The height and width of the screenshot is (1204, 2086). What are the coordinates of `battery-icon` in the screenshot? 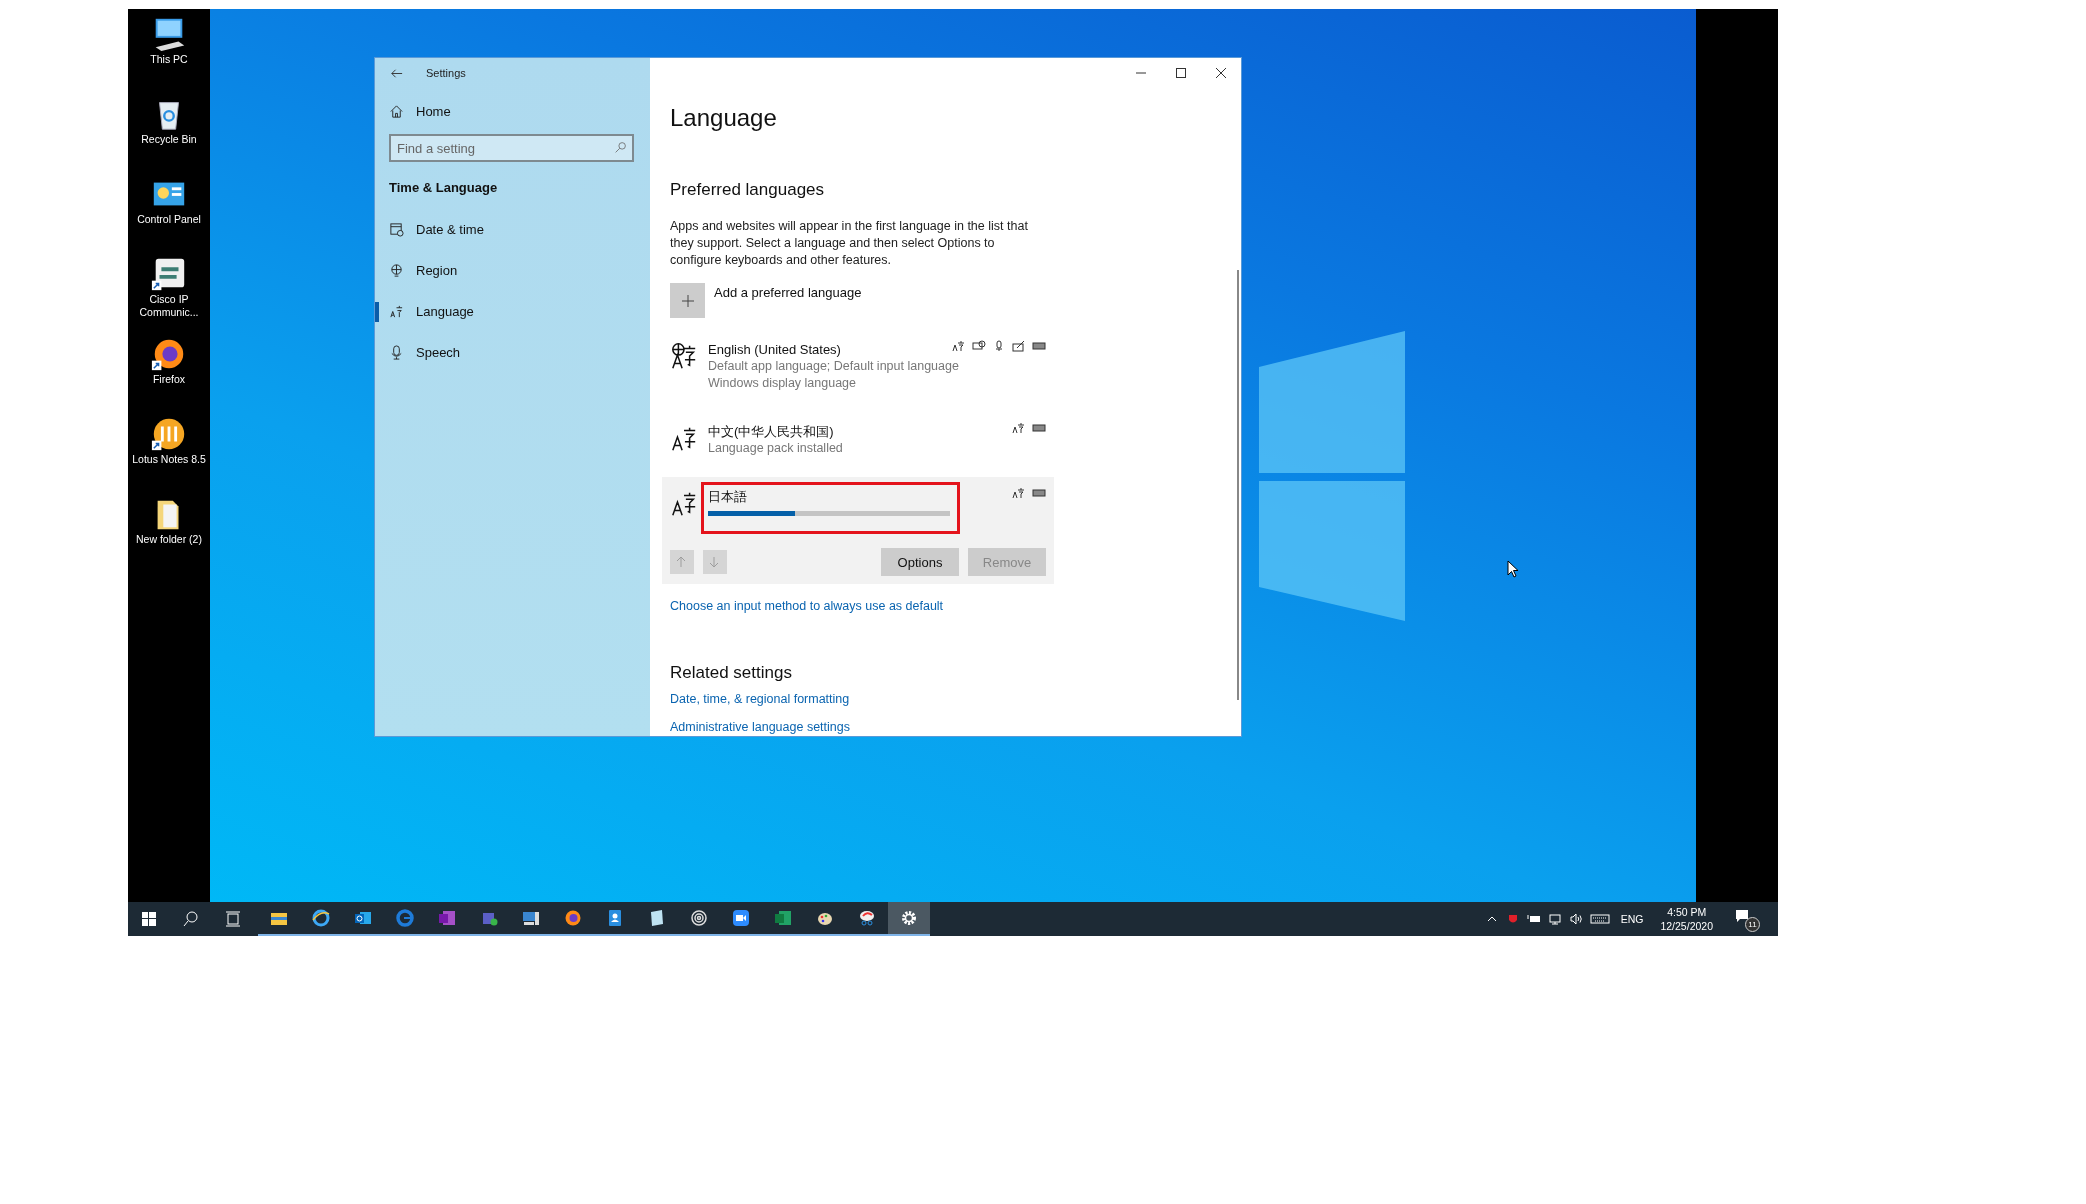 It's located at (1533, 919).